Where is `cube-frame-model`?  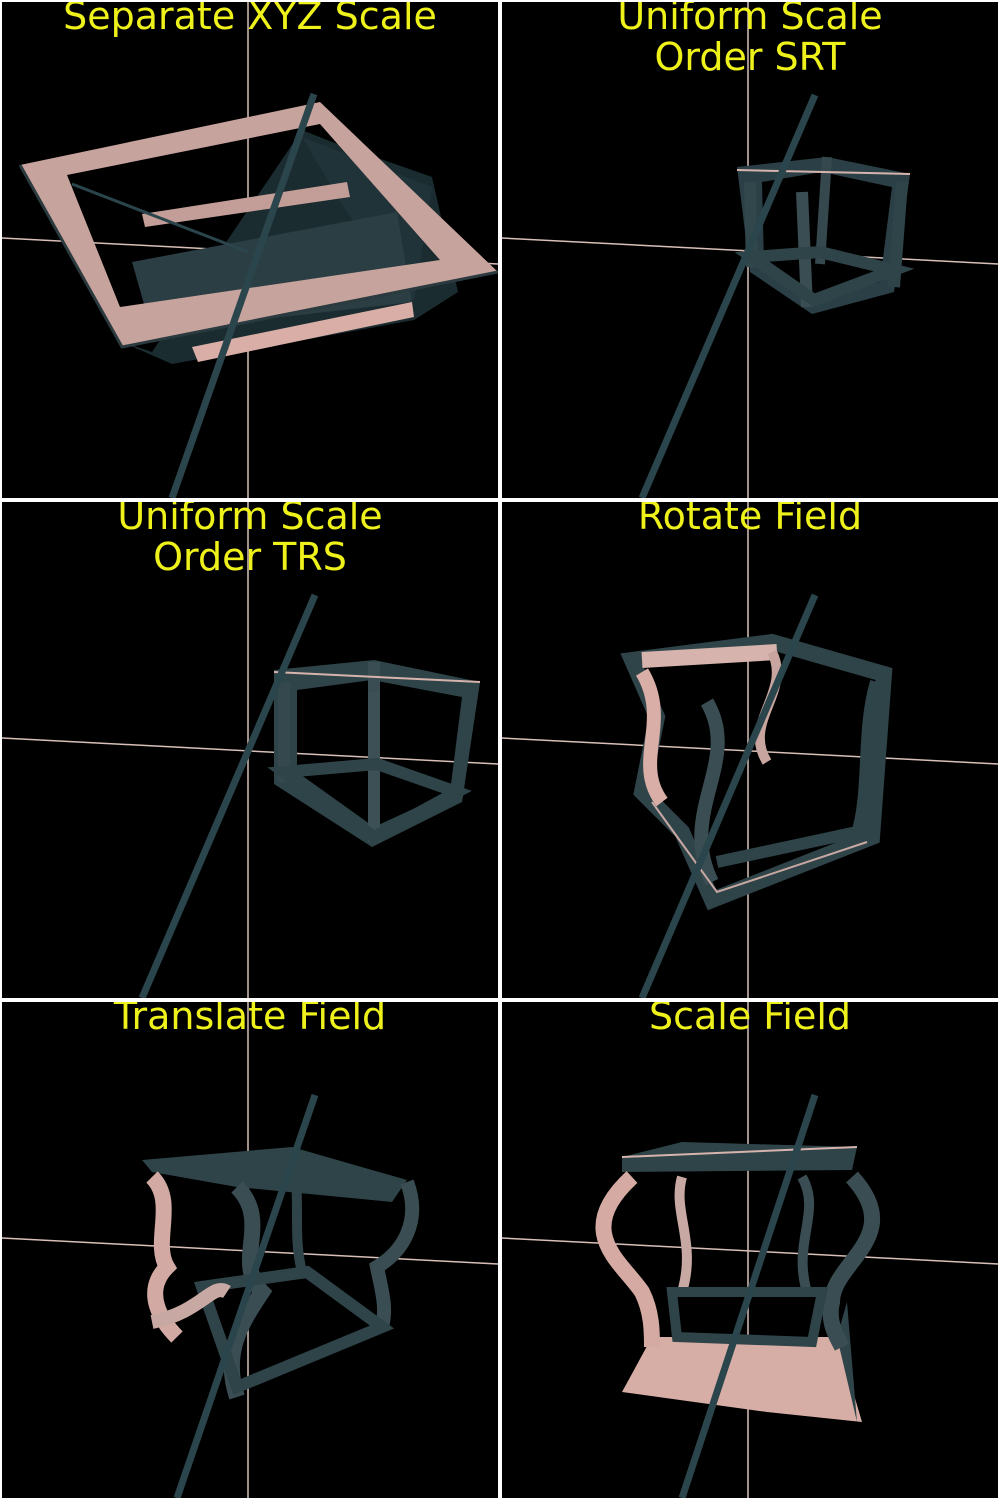
cube-frame-model is located at coordinates (824, 235).